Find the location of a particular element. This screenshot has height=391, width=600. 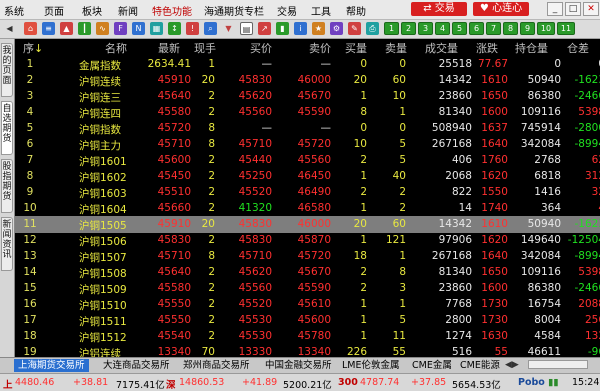

menu-help: 帮助 is located at coordinates (356, 10).